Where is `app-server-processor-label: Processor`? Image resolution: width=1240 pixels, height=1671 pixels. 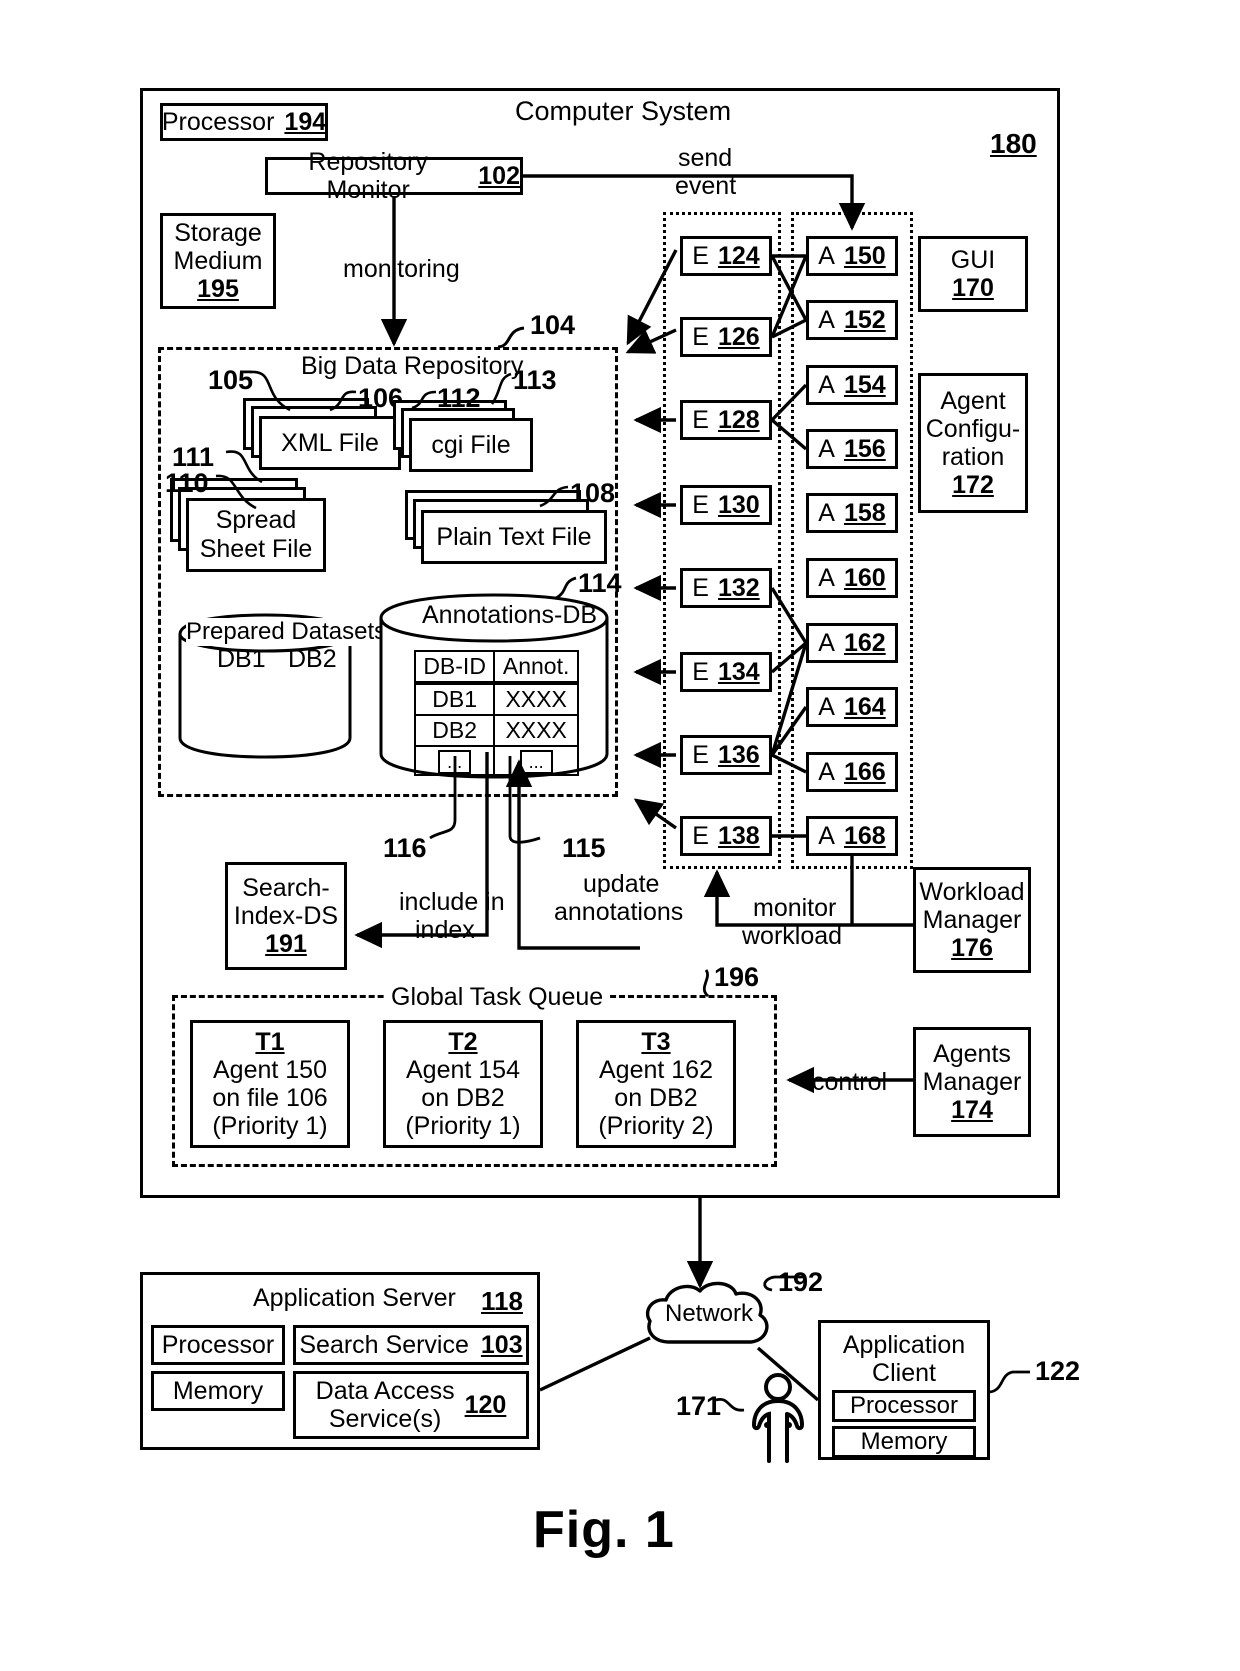
app-server-processor-label: Processor is located at coordinates (218, 1345).